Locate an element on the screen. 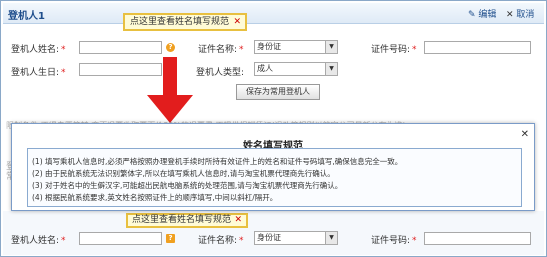 The image size is (547, 257). passenger-type-select: 成人 ▼ is located at coordinates (296, 69).